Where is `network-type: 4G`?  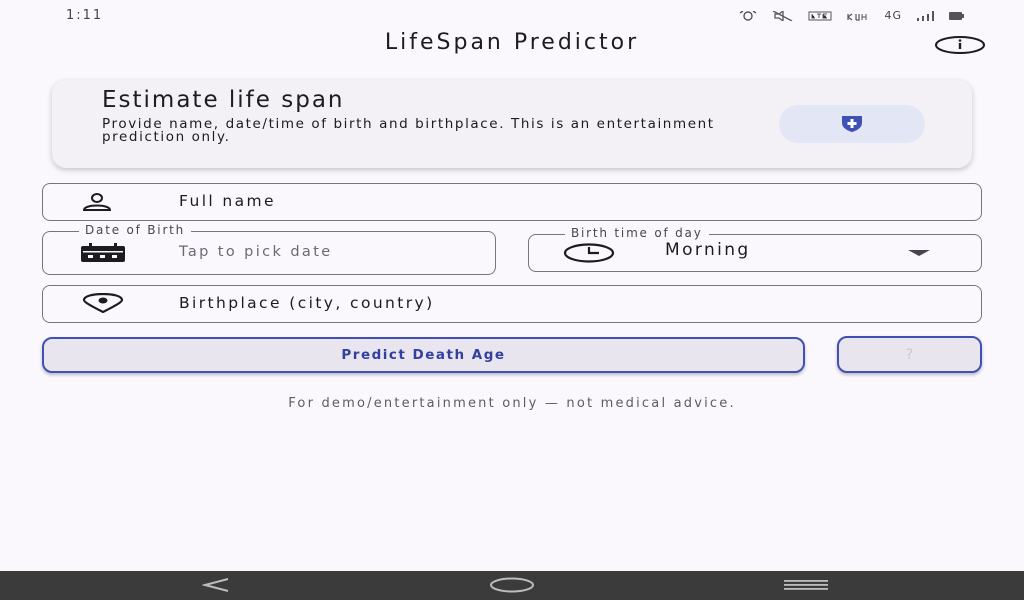 network-type: 4G is located at coordinates (893, 15).